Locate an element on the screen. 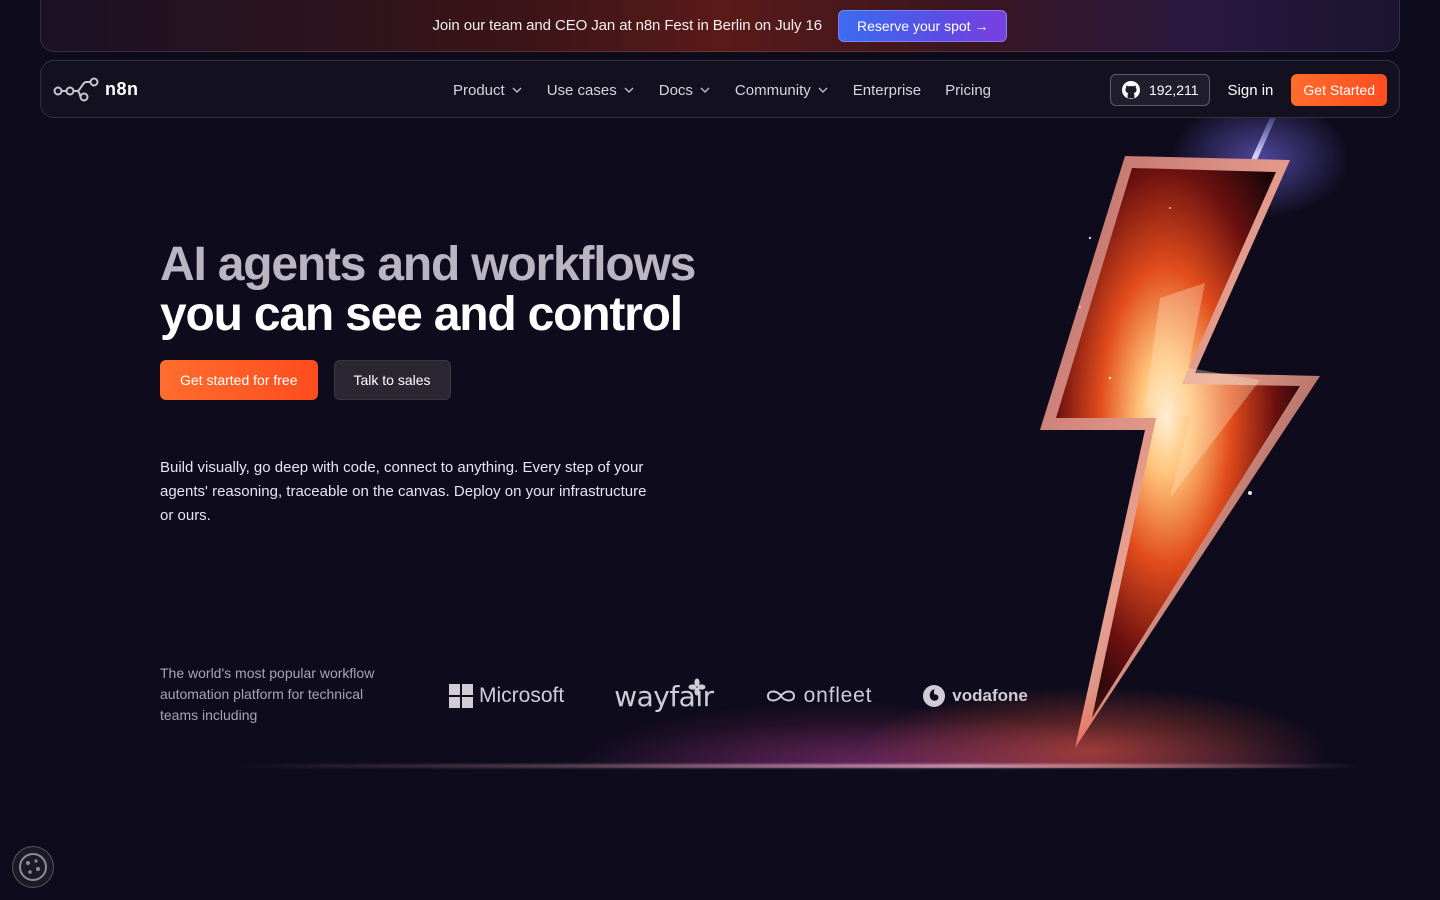 The height and width of the screenshot is (900, 1440). nav-item-pricing: Pricing is located at coordinates (968, 90).